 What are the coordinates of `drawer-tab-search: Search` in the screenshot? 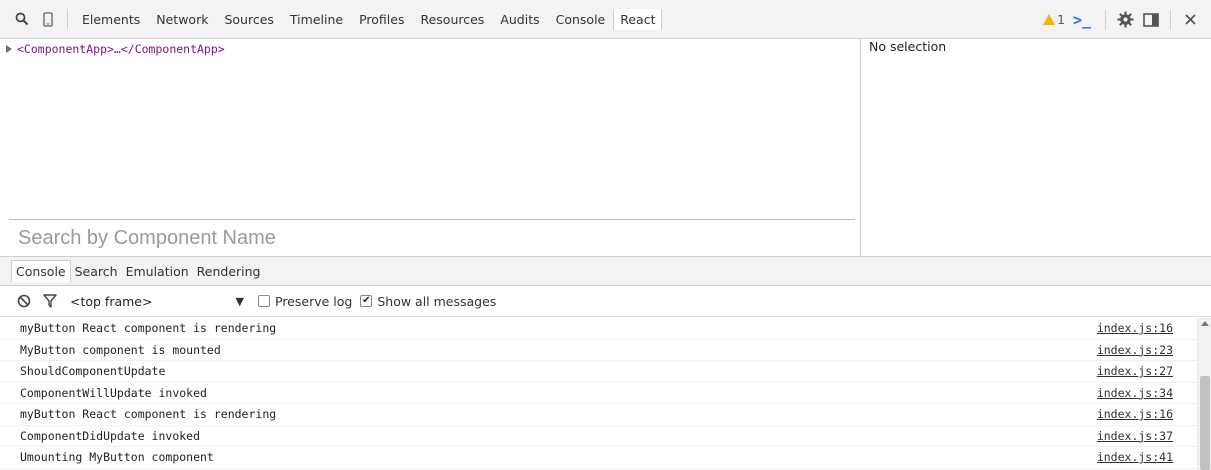 It's located at (96, 271).